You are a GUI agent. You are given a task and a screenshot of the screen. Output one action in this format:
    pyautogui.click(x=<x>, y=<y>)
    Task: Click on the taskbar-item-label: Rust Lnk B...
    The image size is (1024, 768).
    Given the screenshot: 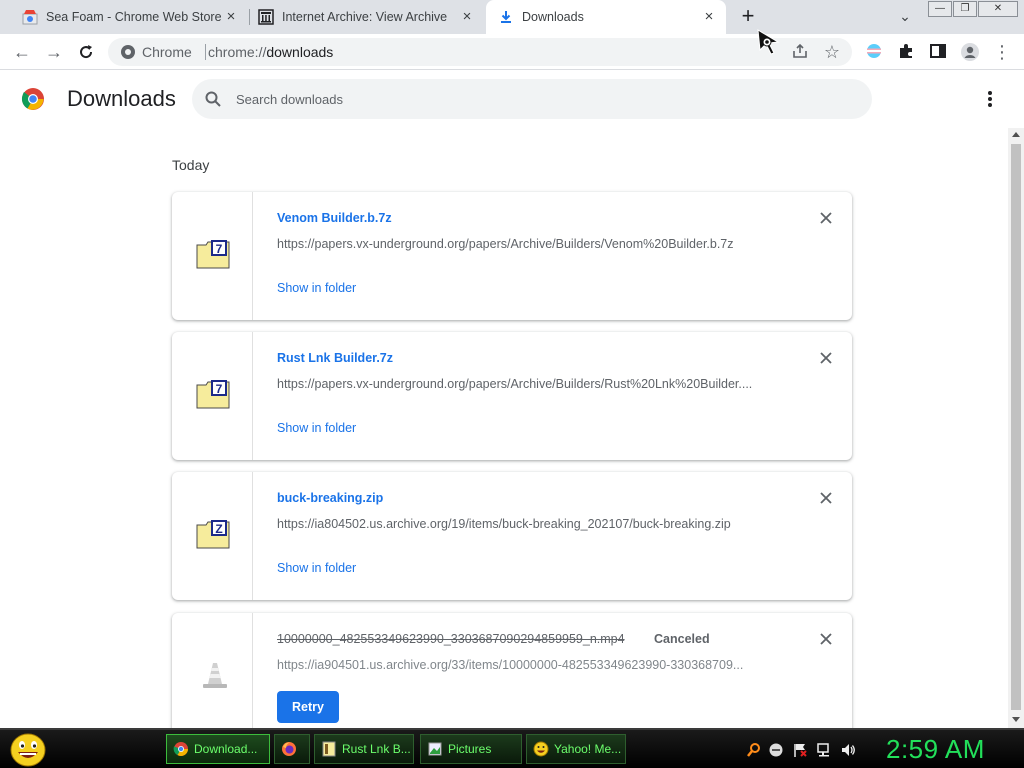 What is the action you would take?
    pyautogui.click(x=376, y=749)
    